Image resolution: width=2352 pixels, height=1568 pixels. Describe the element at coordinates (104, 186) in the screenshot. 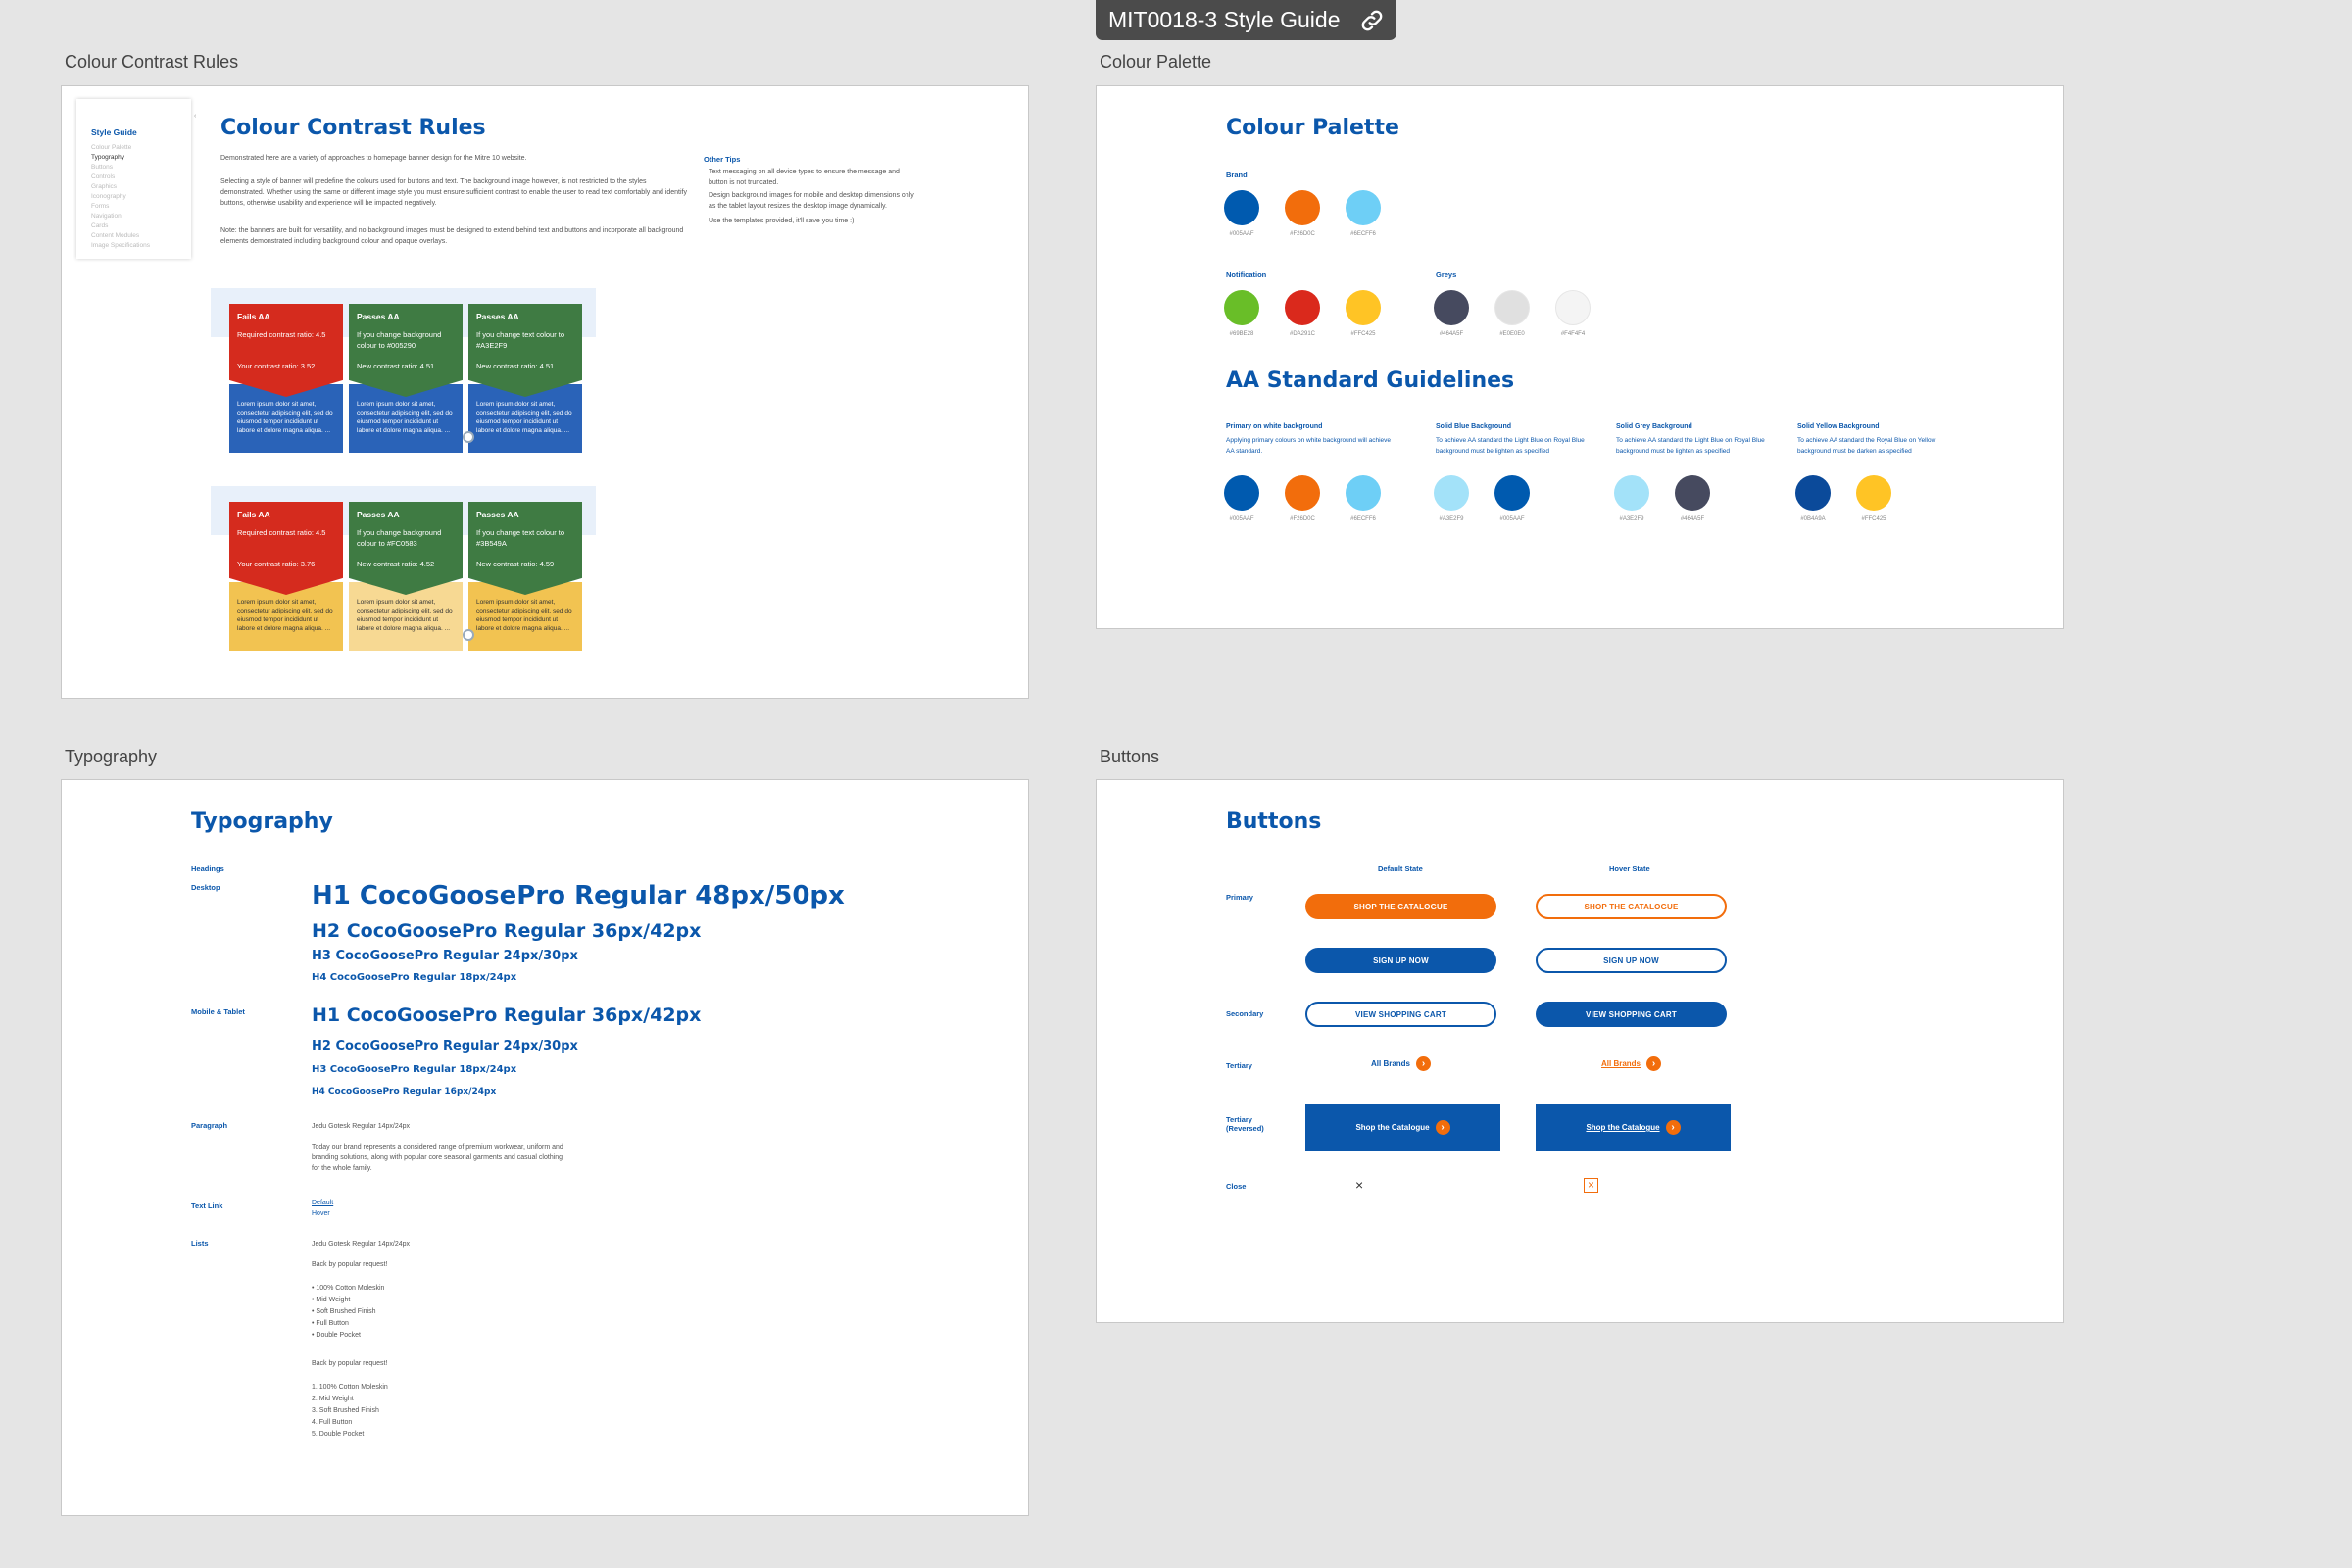

I see `sidebar-item: Graphics` at that location.